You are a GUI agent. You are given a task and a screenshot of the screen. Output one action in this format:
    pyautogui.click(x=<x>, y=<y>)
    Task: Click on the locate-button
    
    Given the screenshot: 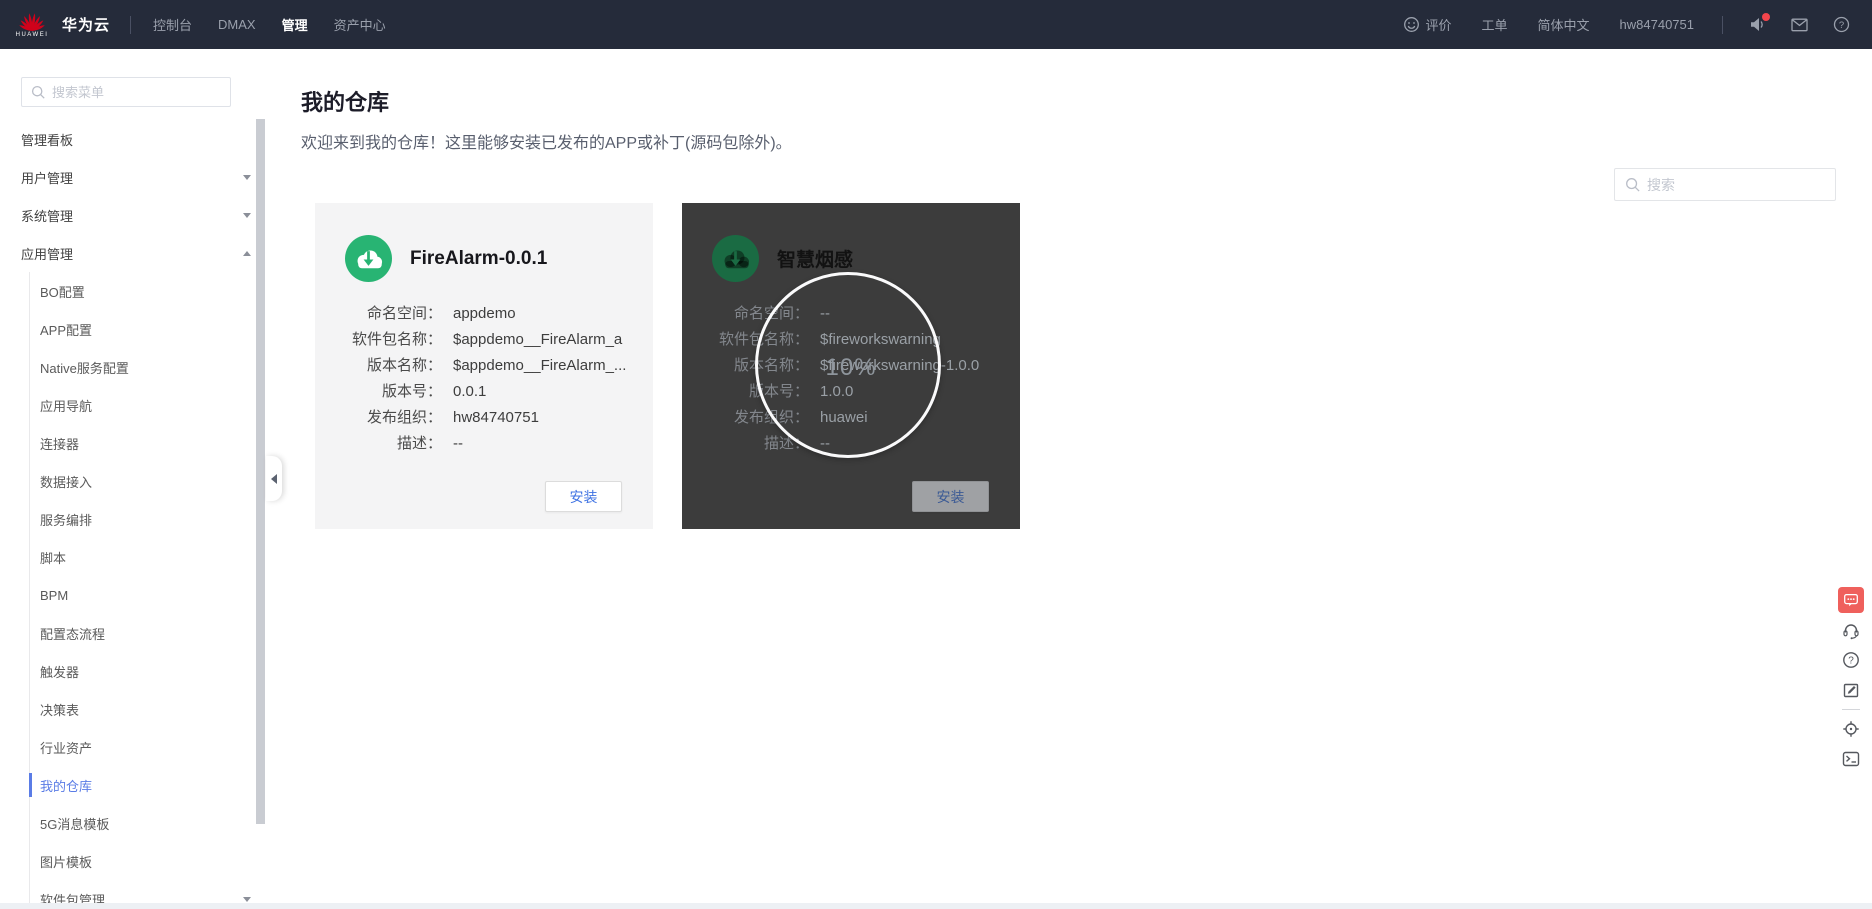 What is the action you would take?
    pyautogui.click(x=1851, y=729)
    